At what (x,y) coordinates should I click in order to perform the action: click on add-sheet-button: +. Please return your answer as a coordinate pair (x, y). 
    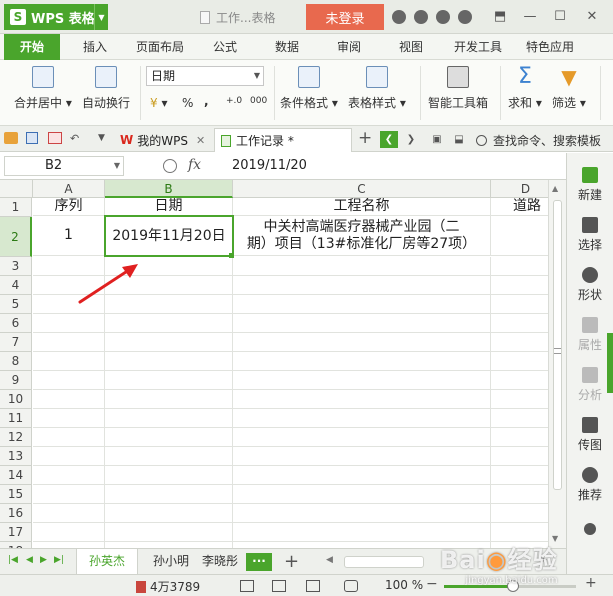
    Looking at the image, I should click on (291, 561).